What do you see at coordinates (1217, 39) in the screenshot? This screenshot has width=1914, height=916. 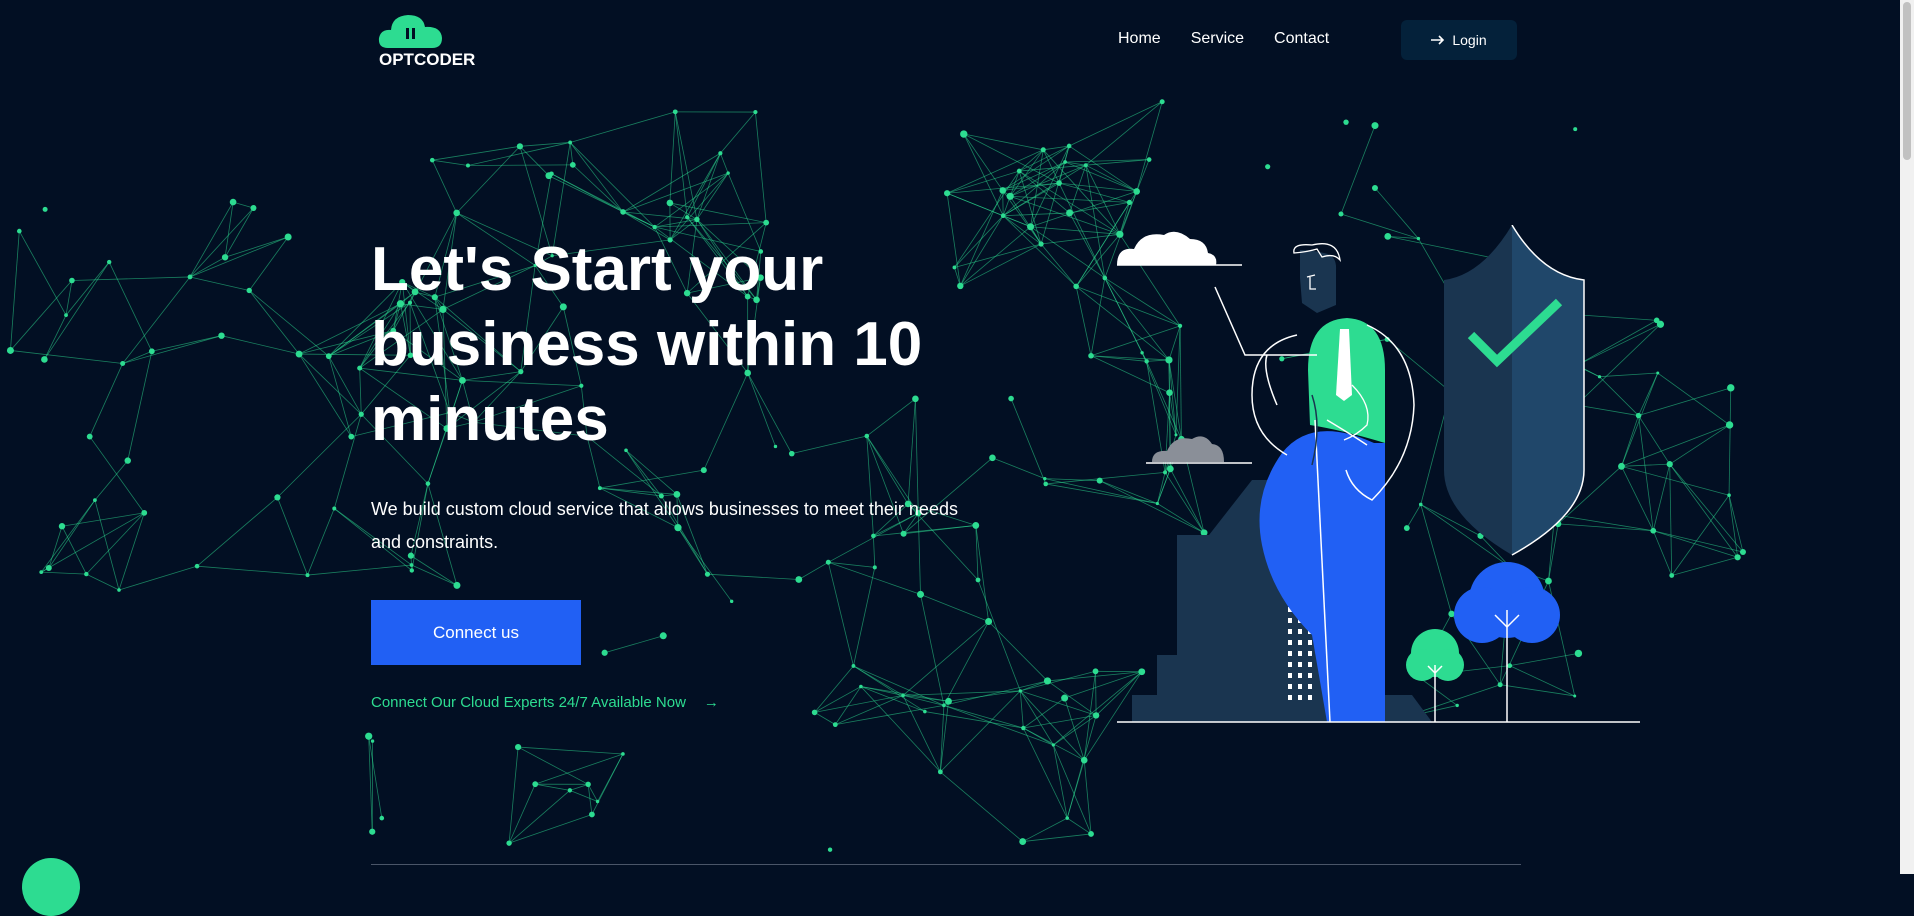 I see `nav-service: Service` at bounding box center [1217, 39].